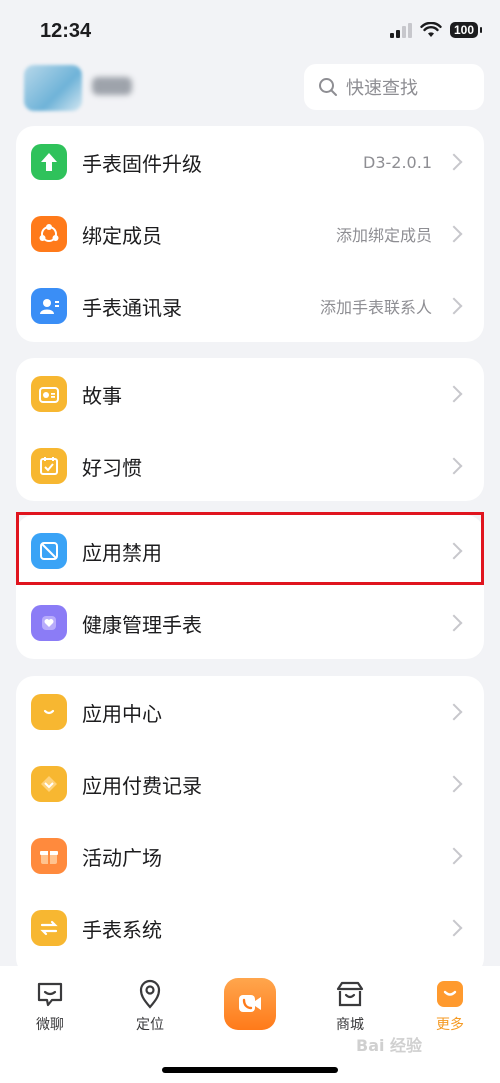 This screenshot has height=1083, width=500. I want to click on swap-icon, so click(49, 928).